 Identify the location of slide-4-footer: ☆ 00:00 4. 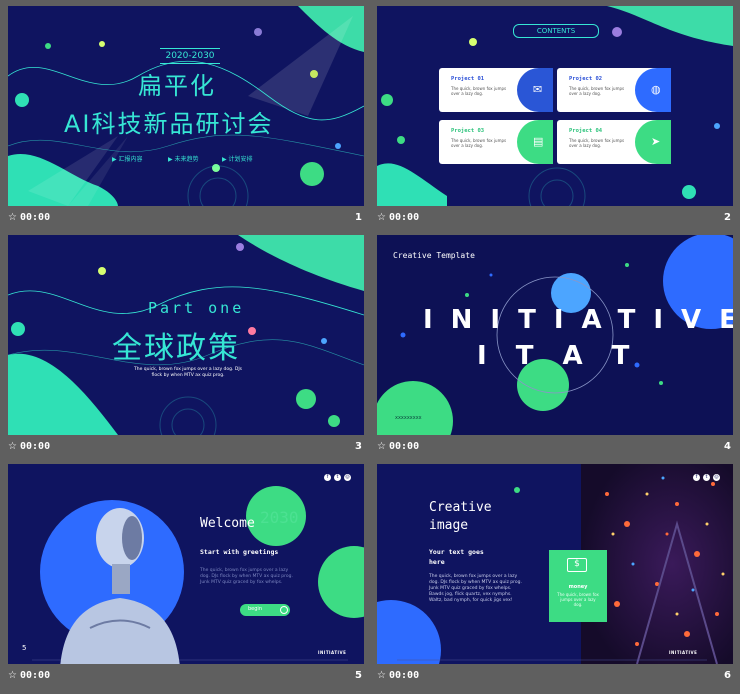
(555, 449).